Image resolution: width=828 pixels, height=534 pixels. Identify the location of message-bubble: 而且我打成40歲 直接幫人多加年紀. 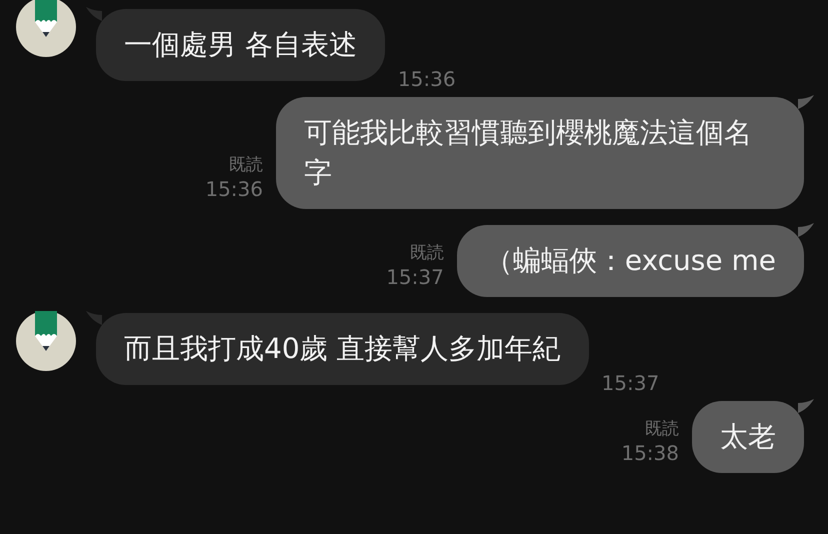
(342, 349).